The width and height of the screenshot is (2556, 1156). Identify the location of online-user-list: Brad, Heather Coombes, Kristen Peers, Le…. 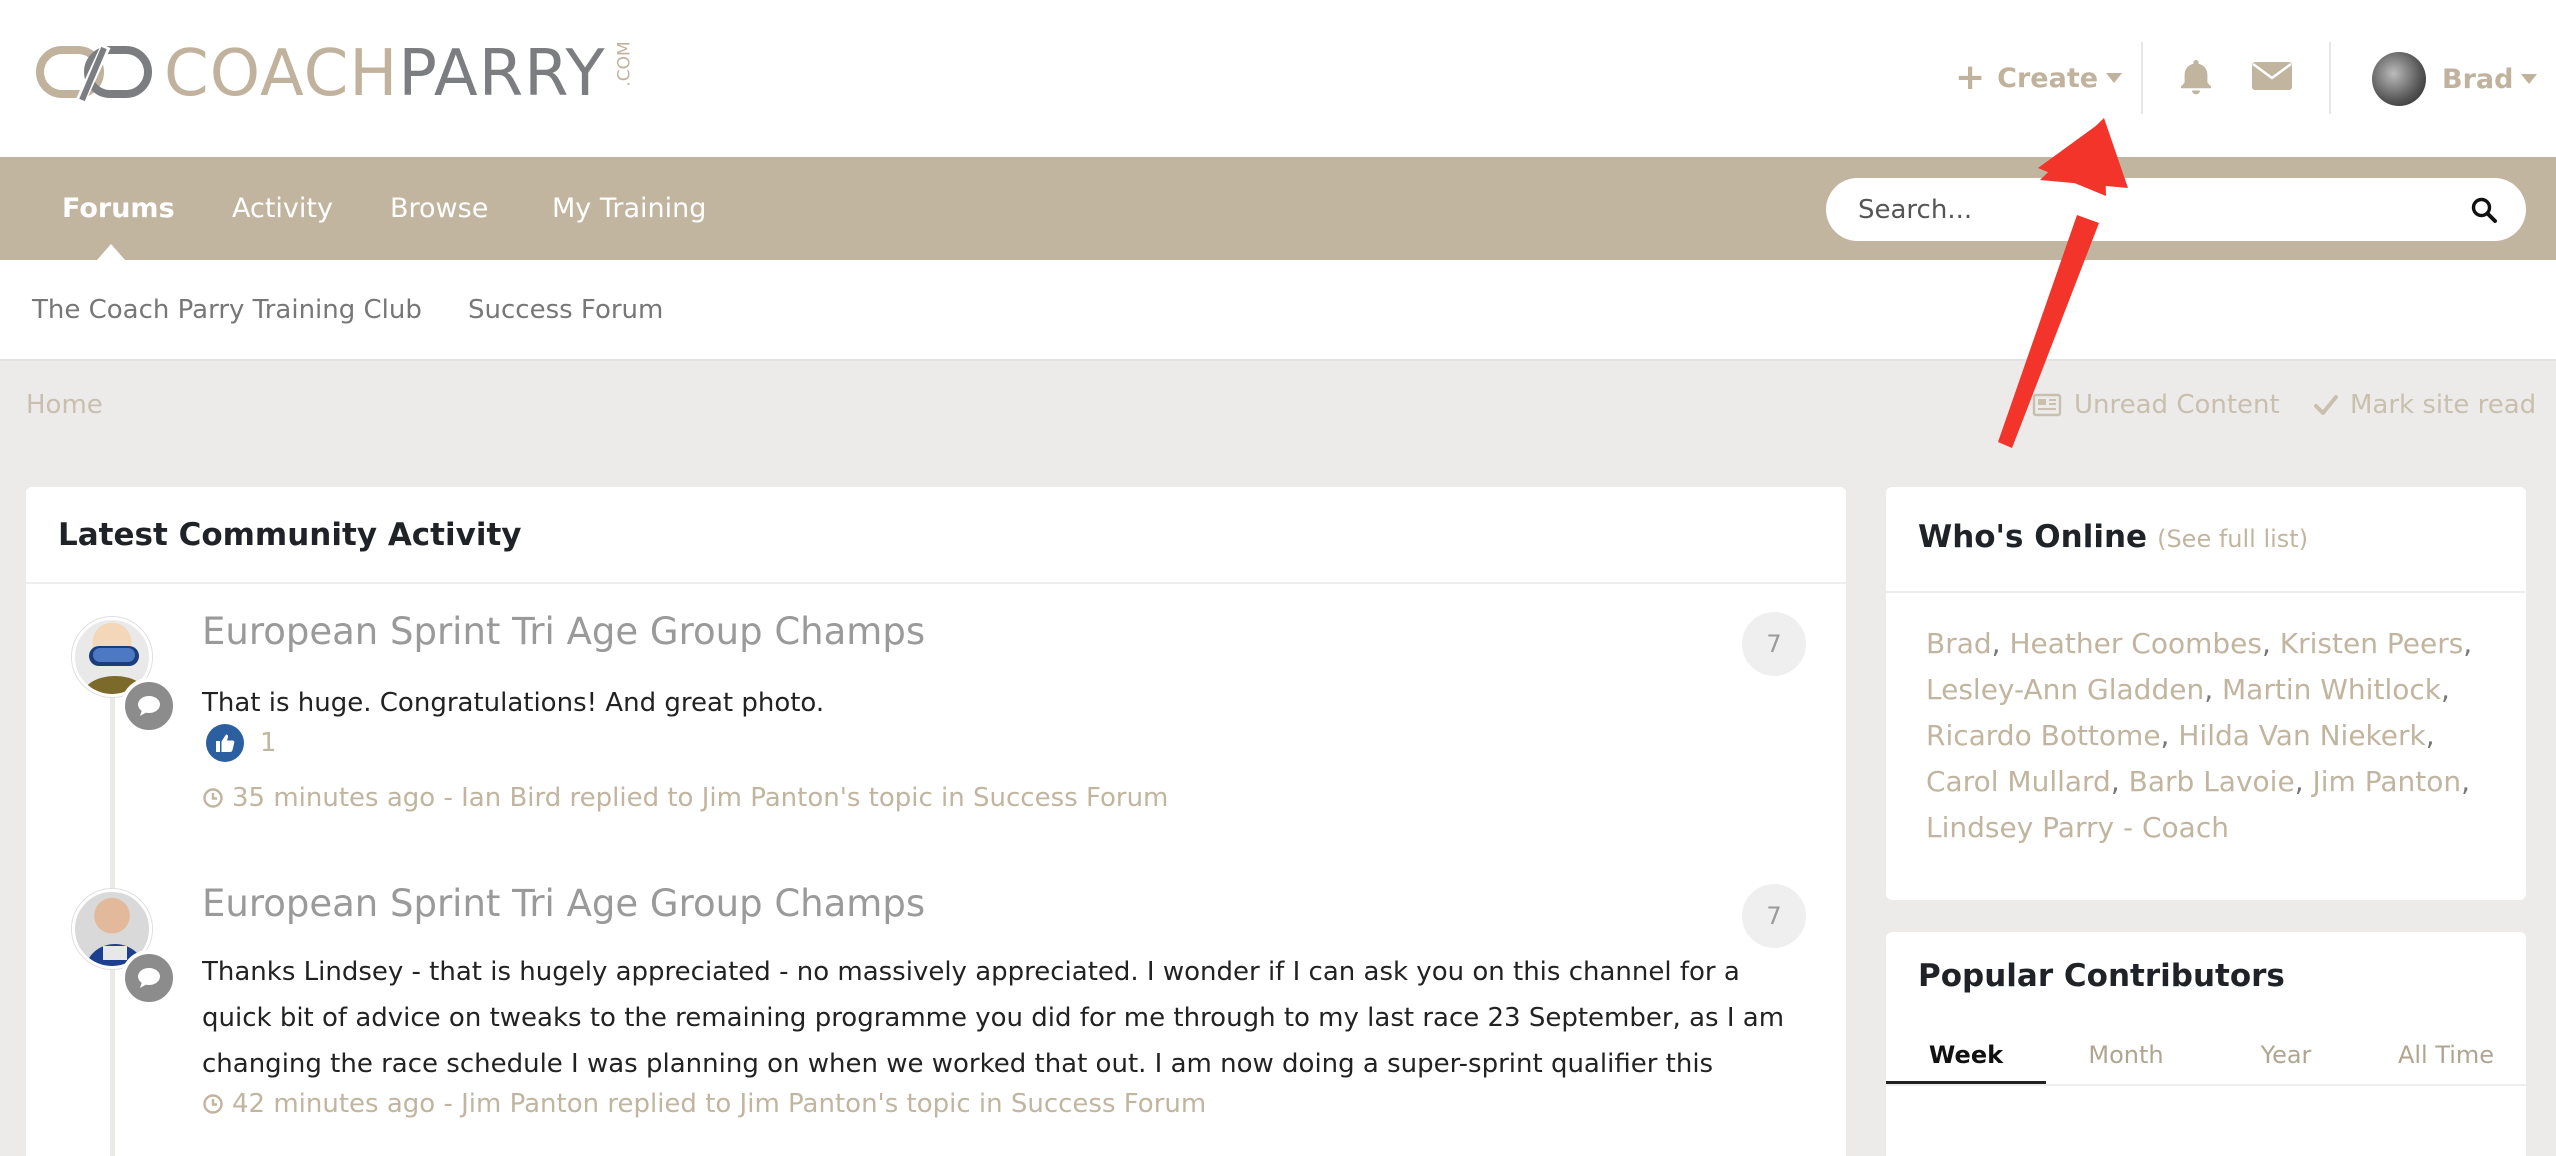
(2206, 722).